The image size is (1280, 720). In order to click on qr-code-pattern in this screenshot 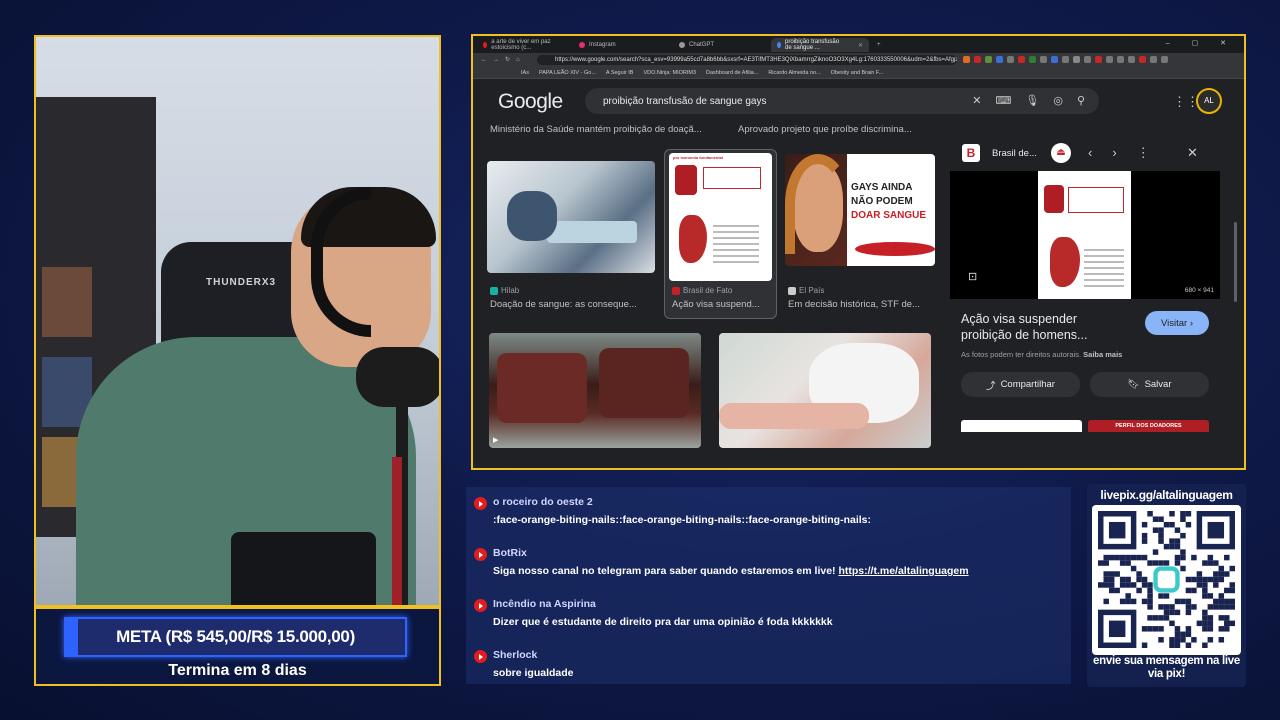, I will do `click(1166, 579)`.